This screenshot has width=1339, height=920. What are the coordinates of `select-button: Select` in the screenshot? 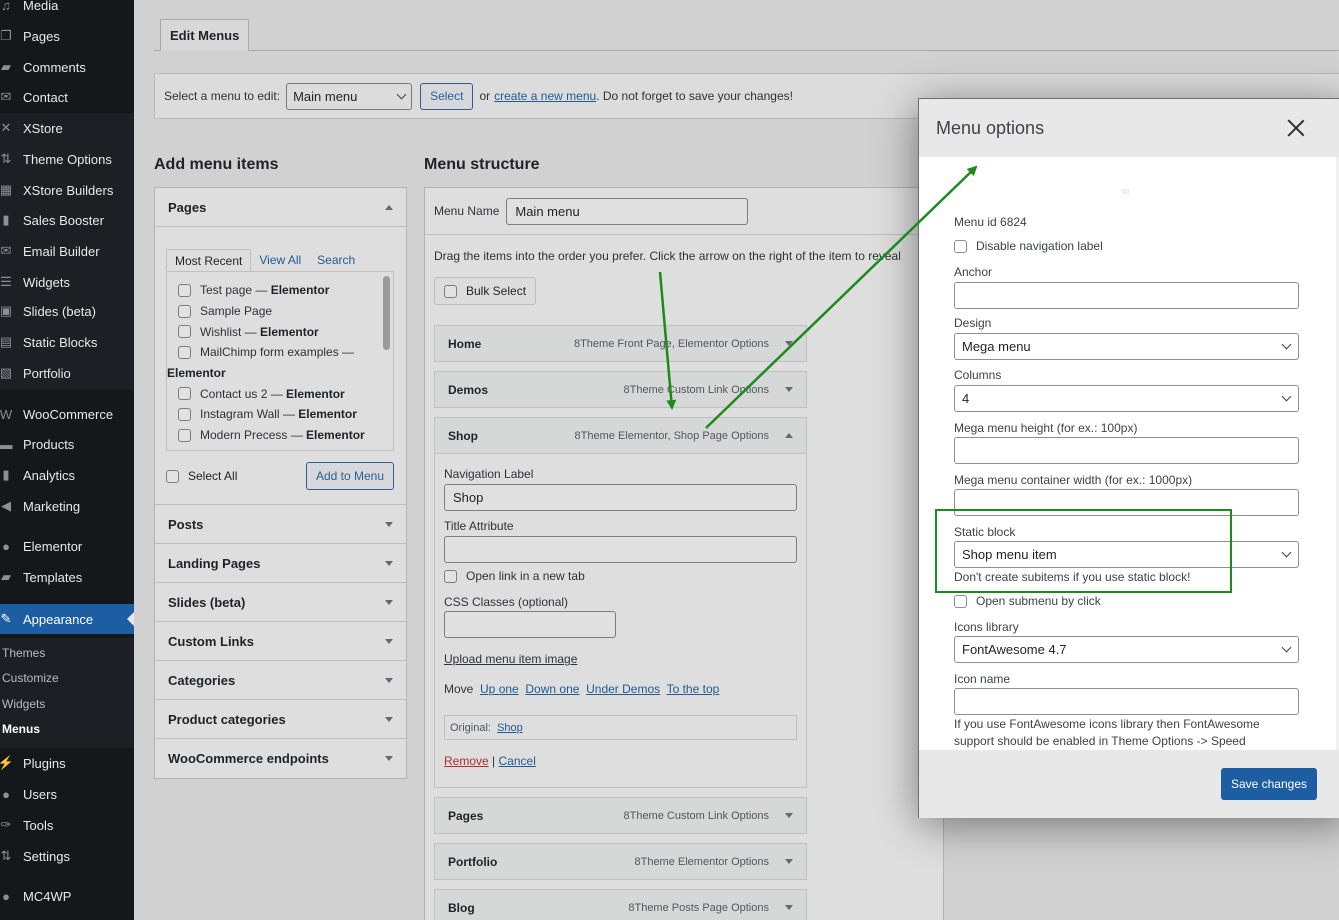 It's located at (447, 96).